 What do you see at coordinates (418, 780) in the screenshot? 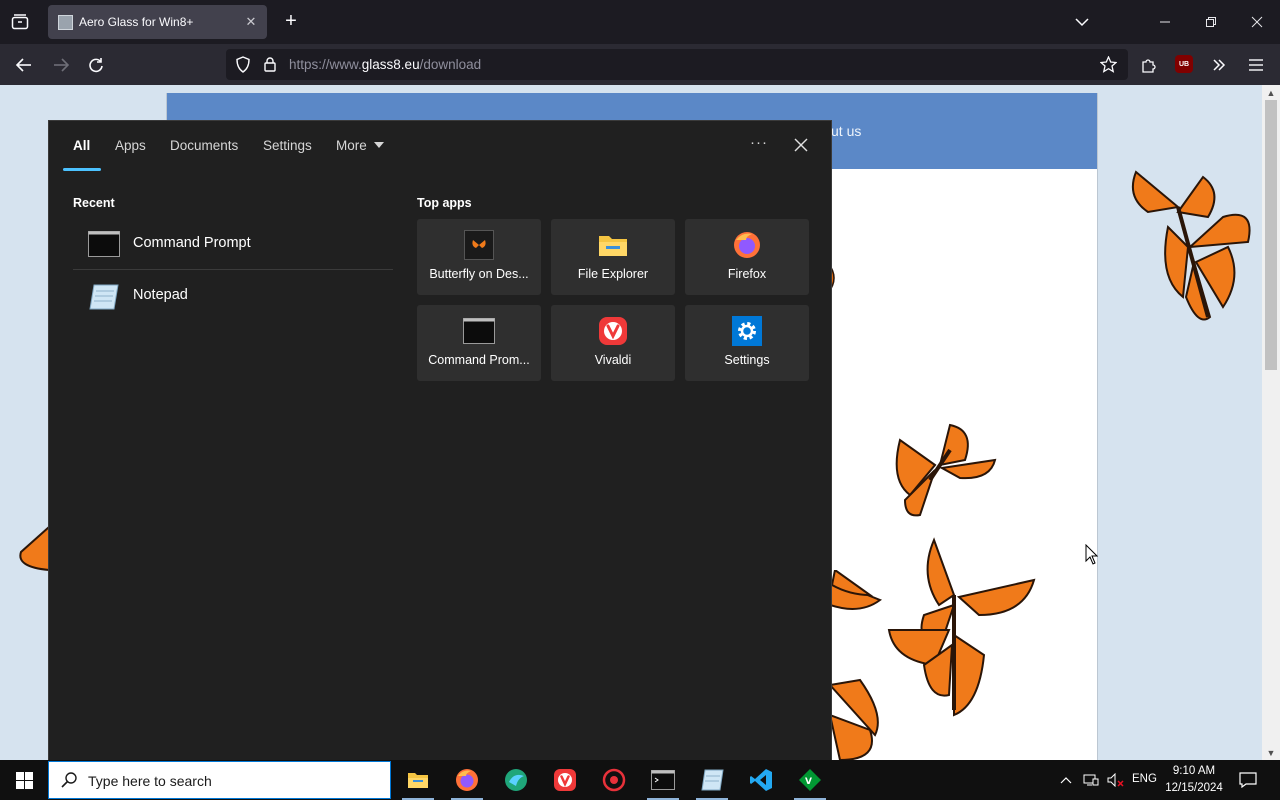
I see `taskbar-file-explorer-icon` at bounding box center [418, 780].